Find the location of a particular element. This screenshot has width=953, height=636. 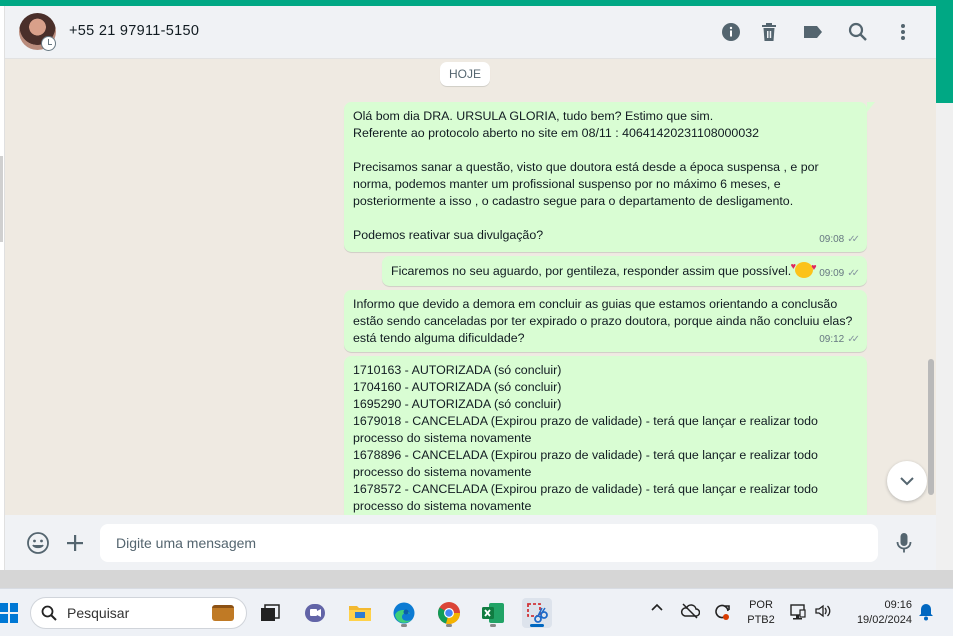

contact-name: +55 21 97911-5150 is located at coordinates (134, 31).